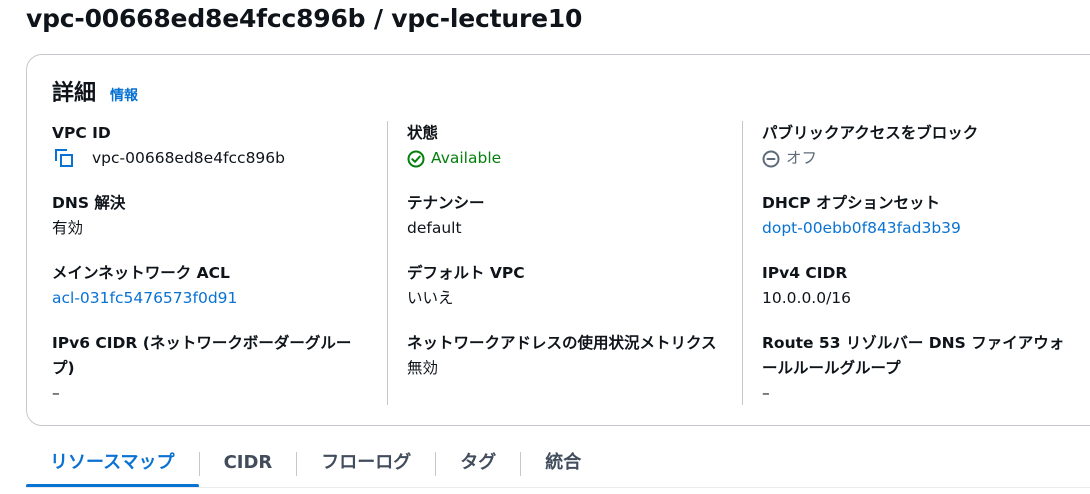 Image resolution: width=1090 pixels, height=494 pixels. What do you see at coordinates (771, 158) in the screenshot?
I see `minus-circle-icon` at bounding box center [771, 158].